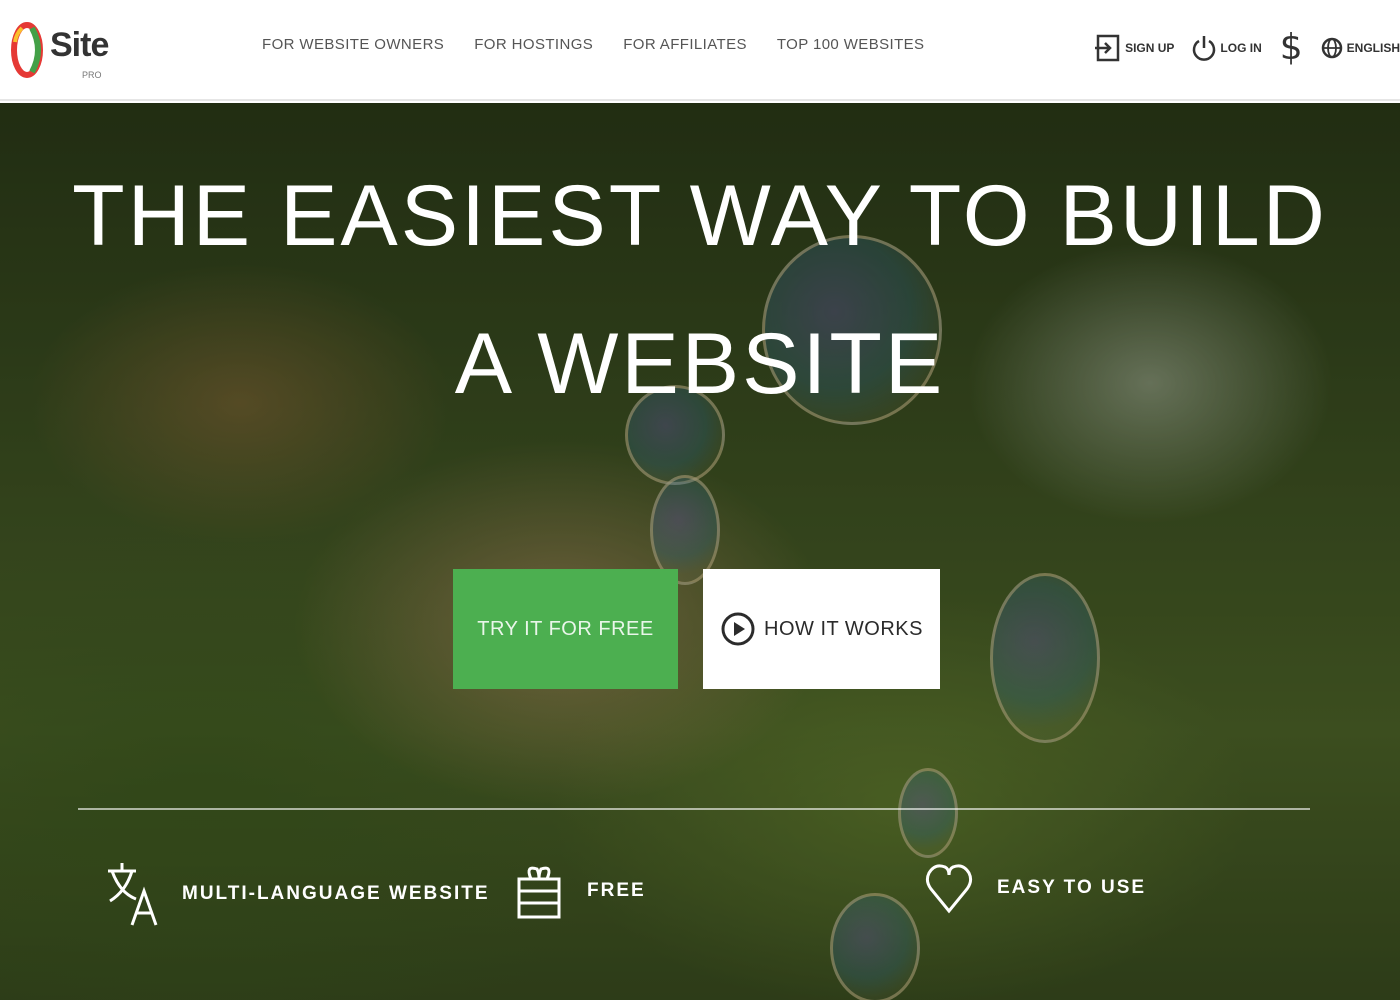 This screenshot has height=1000, width=1400. I want to click on login-link: LOG IN, so click(1227, 48).